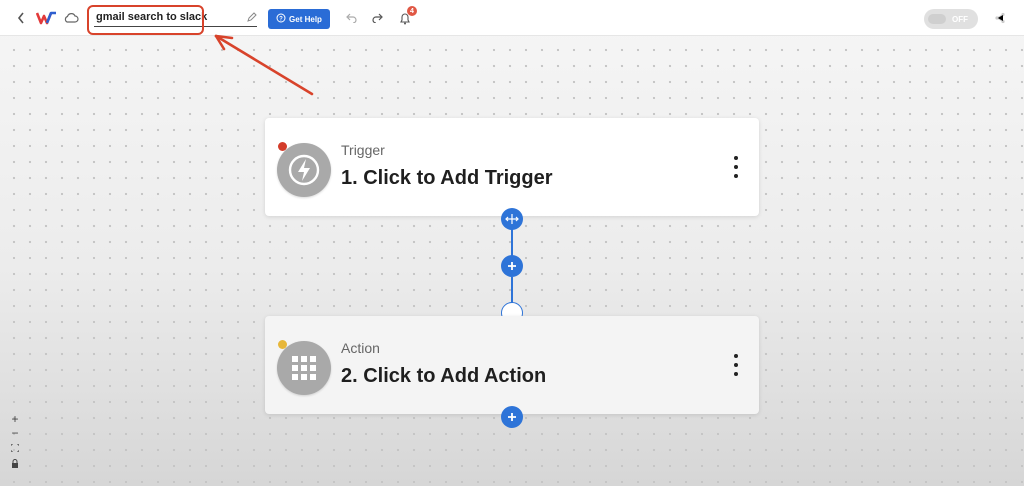  Describe the element at coordinates (252, 17) in the screenshot. I see `pencil-icon` at that location.